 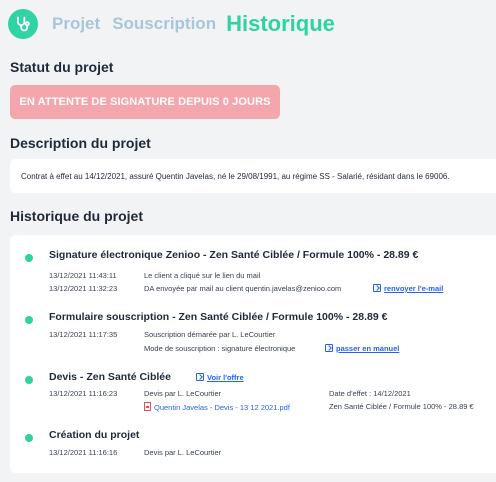 I want to click on entry-text: Souscription démarée par L. LeCourtier, so click(x=210, y=334).